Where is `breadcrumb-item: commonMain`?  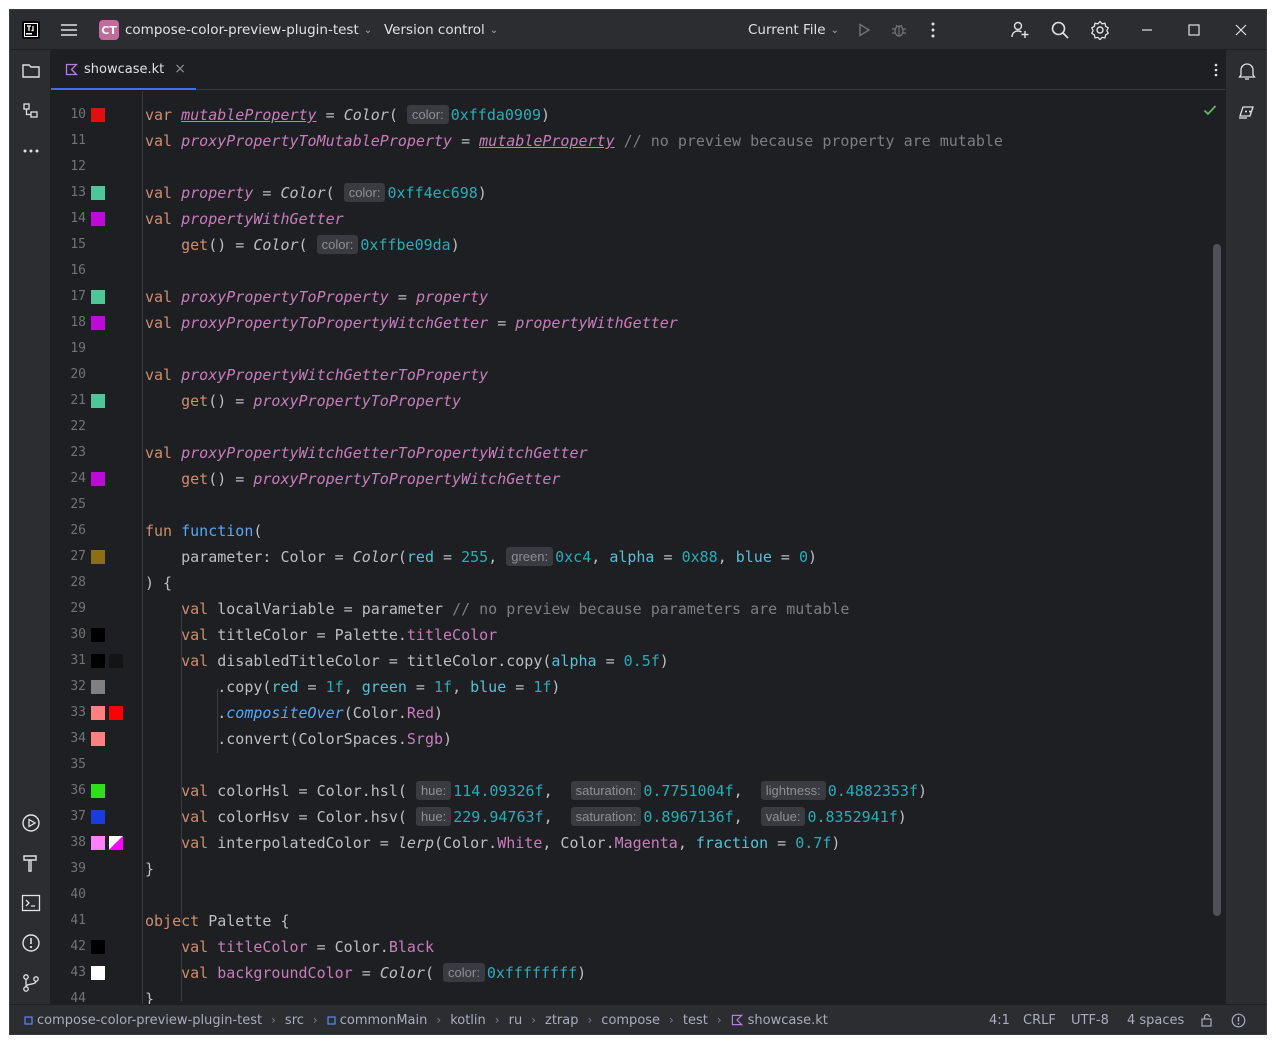 breadcrumb-item: commonMain is located at coordinates (377, 1020).